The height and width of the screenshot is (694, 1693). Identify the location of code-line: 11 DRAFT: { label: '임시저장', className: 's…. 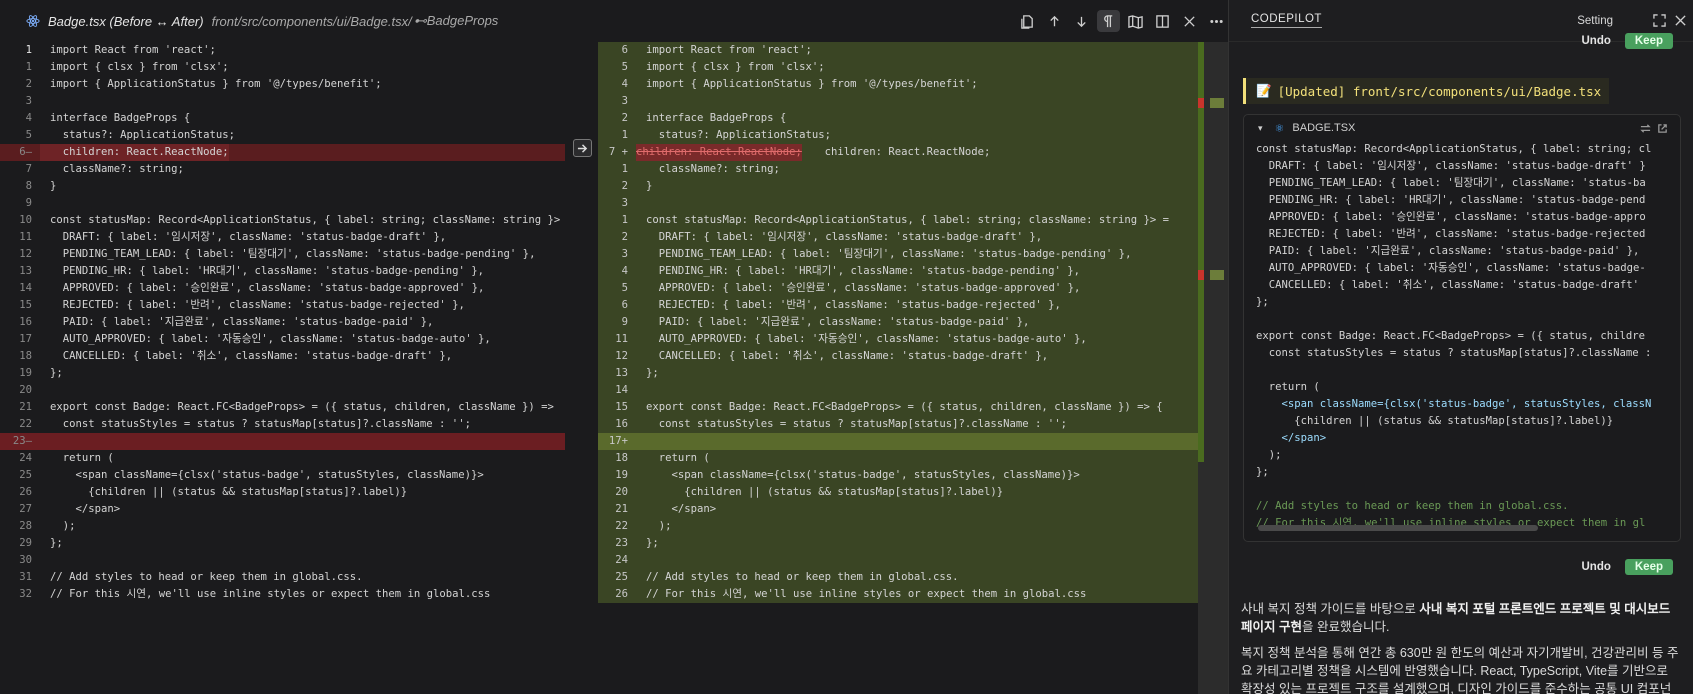
(282, 237).